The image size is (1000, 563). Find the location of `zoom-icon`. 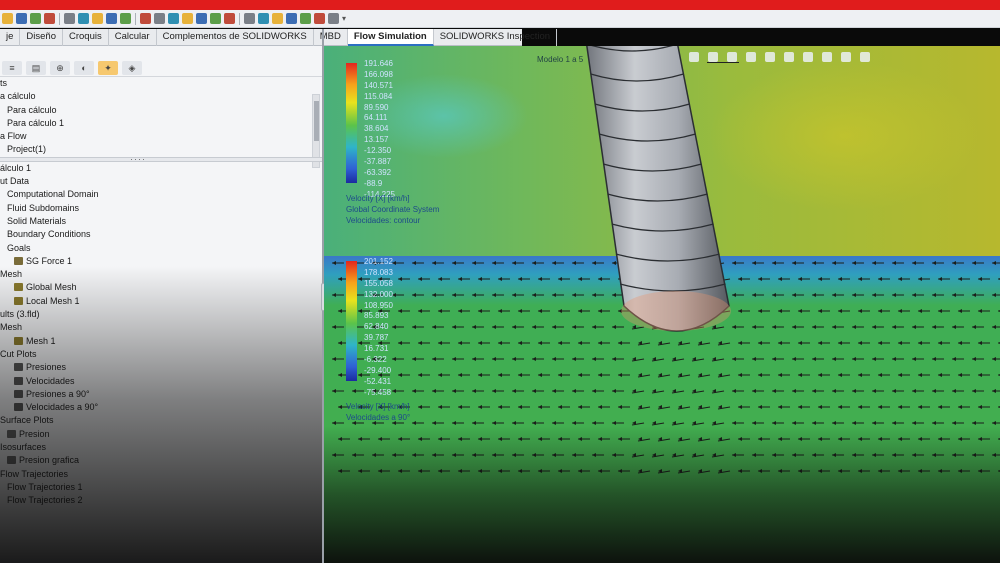

zoom-icon is located at coordinates (263, 18).